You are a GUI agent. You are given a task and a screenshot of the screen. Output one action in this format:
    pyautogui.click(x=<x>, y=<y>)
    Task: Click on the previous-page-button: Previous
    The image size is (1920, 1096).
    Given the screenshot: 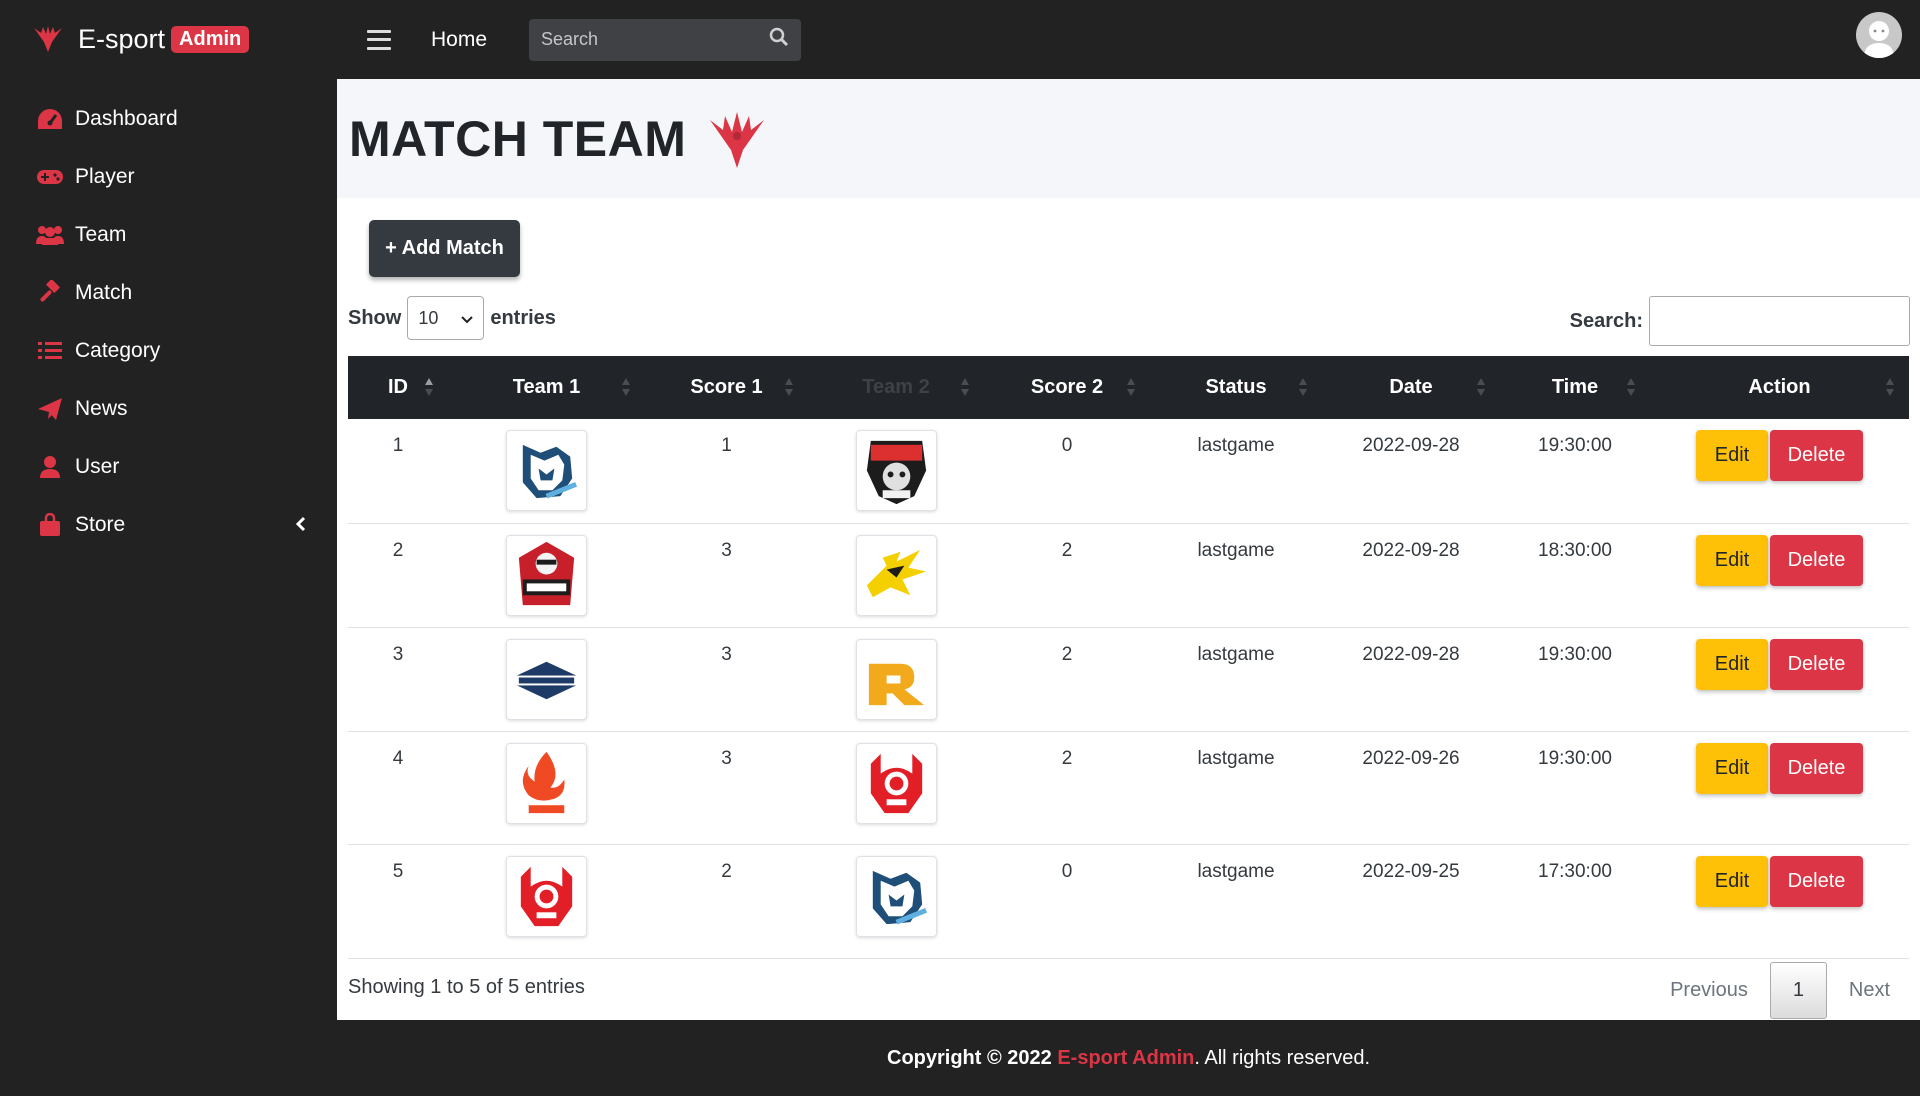 What is the action you would take?
    pyautogui.click(x=1709, y=990)
    